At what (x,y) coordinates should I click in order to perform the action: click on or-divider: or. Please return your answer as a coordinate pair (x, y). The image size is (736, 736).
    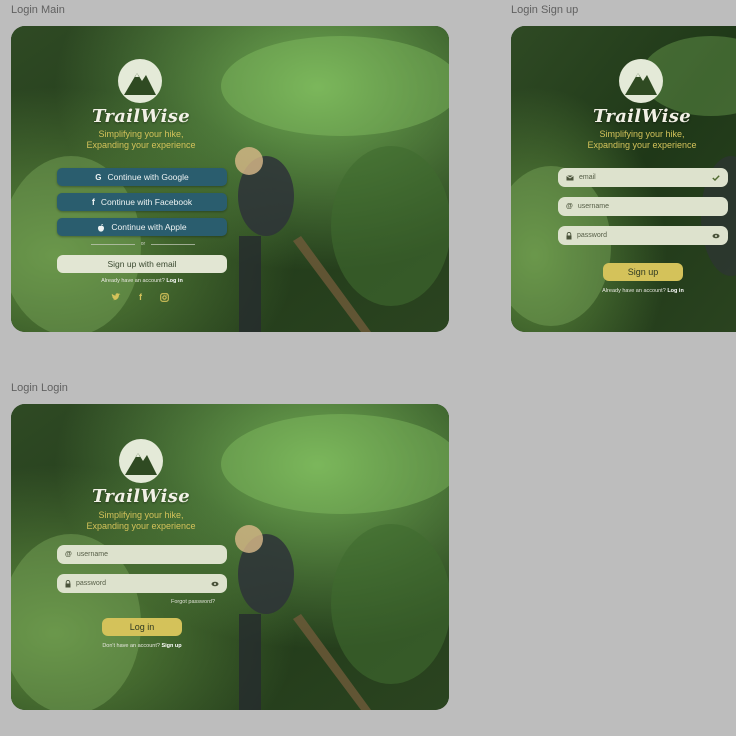
    Looking at the image, I should click on (143, 244).